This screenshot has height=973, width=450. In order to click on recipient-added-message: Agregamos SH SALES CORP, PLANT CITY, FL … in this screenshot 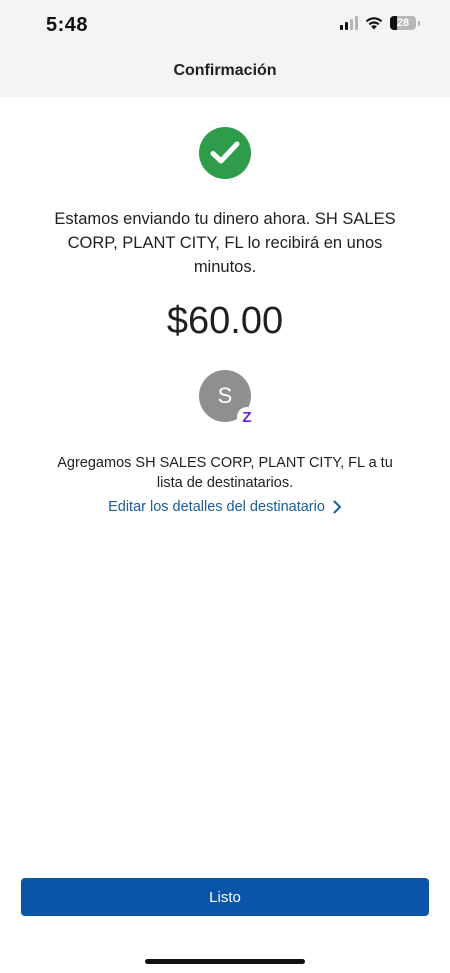, I will do `click(225, 473)`.